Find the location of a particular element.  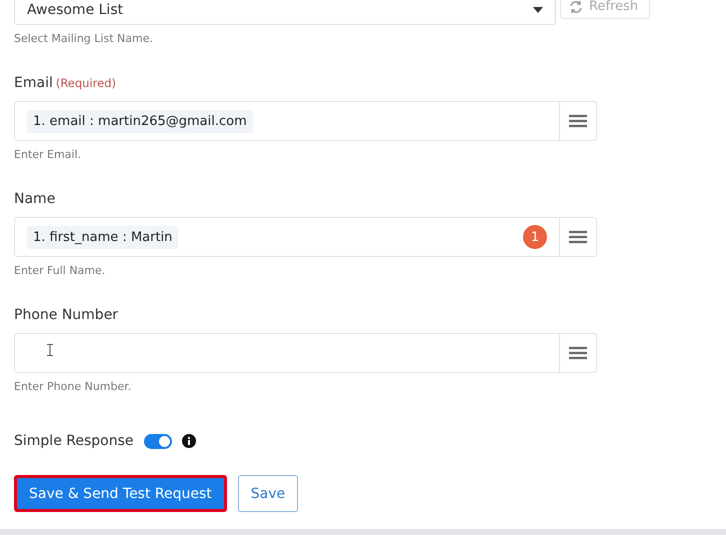

field-hint: Enter Full Name. is located at coordinates (60, 270).